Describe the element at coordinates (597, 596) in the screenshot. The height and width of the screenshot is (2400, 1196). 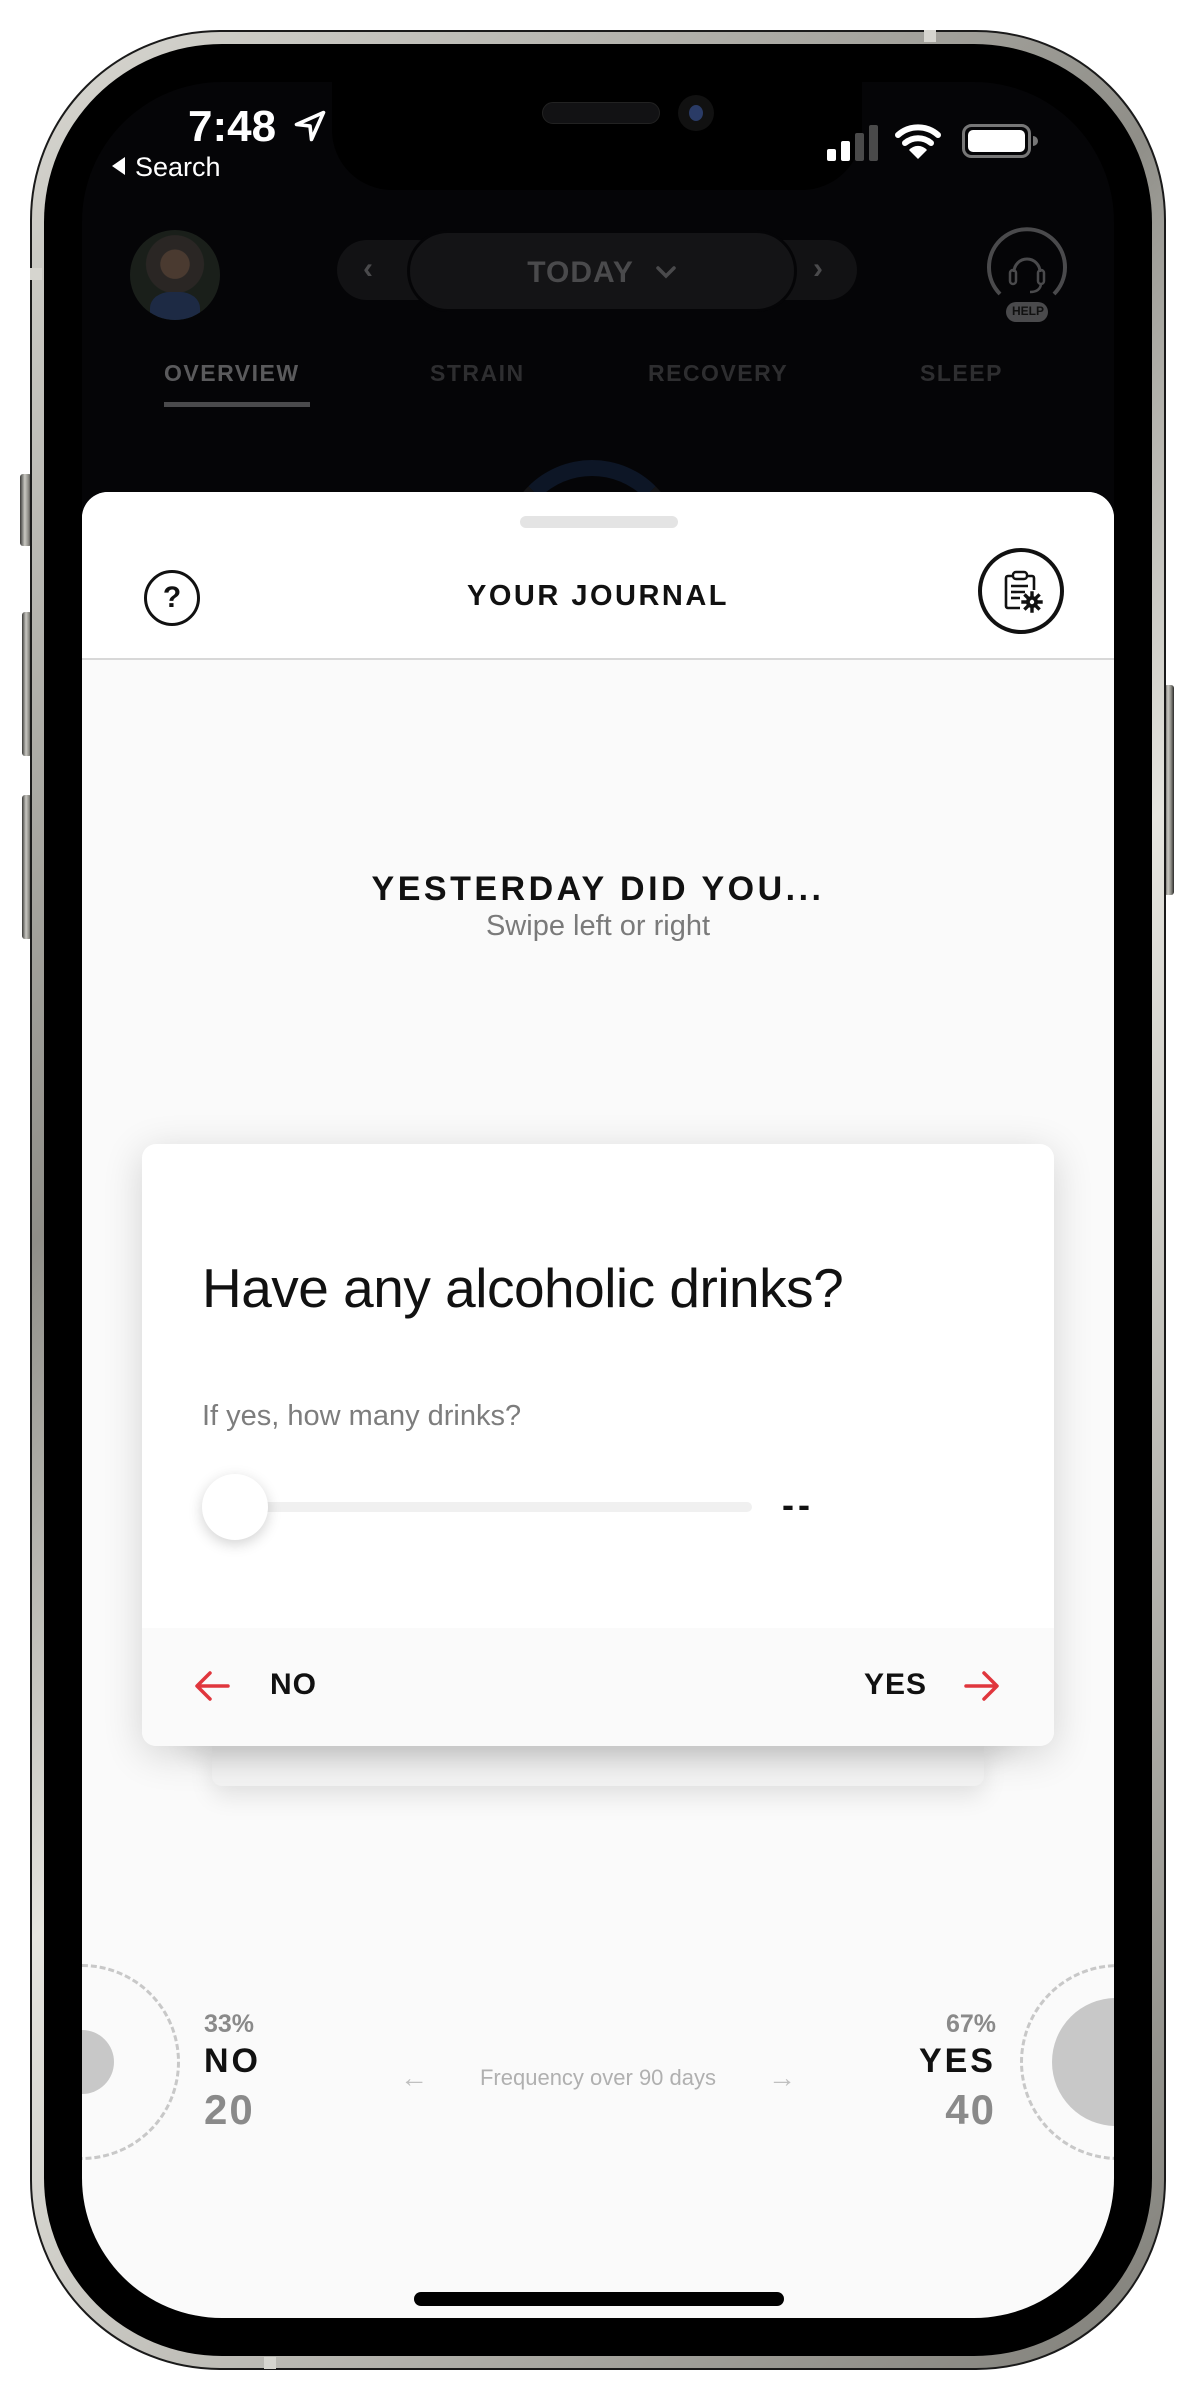
I see `journal-title: YOUR JOURNAL` at that location.